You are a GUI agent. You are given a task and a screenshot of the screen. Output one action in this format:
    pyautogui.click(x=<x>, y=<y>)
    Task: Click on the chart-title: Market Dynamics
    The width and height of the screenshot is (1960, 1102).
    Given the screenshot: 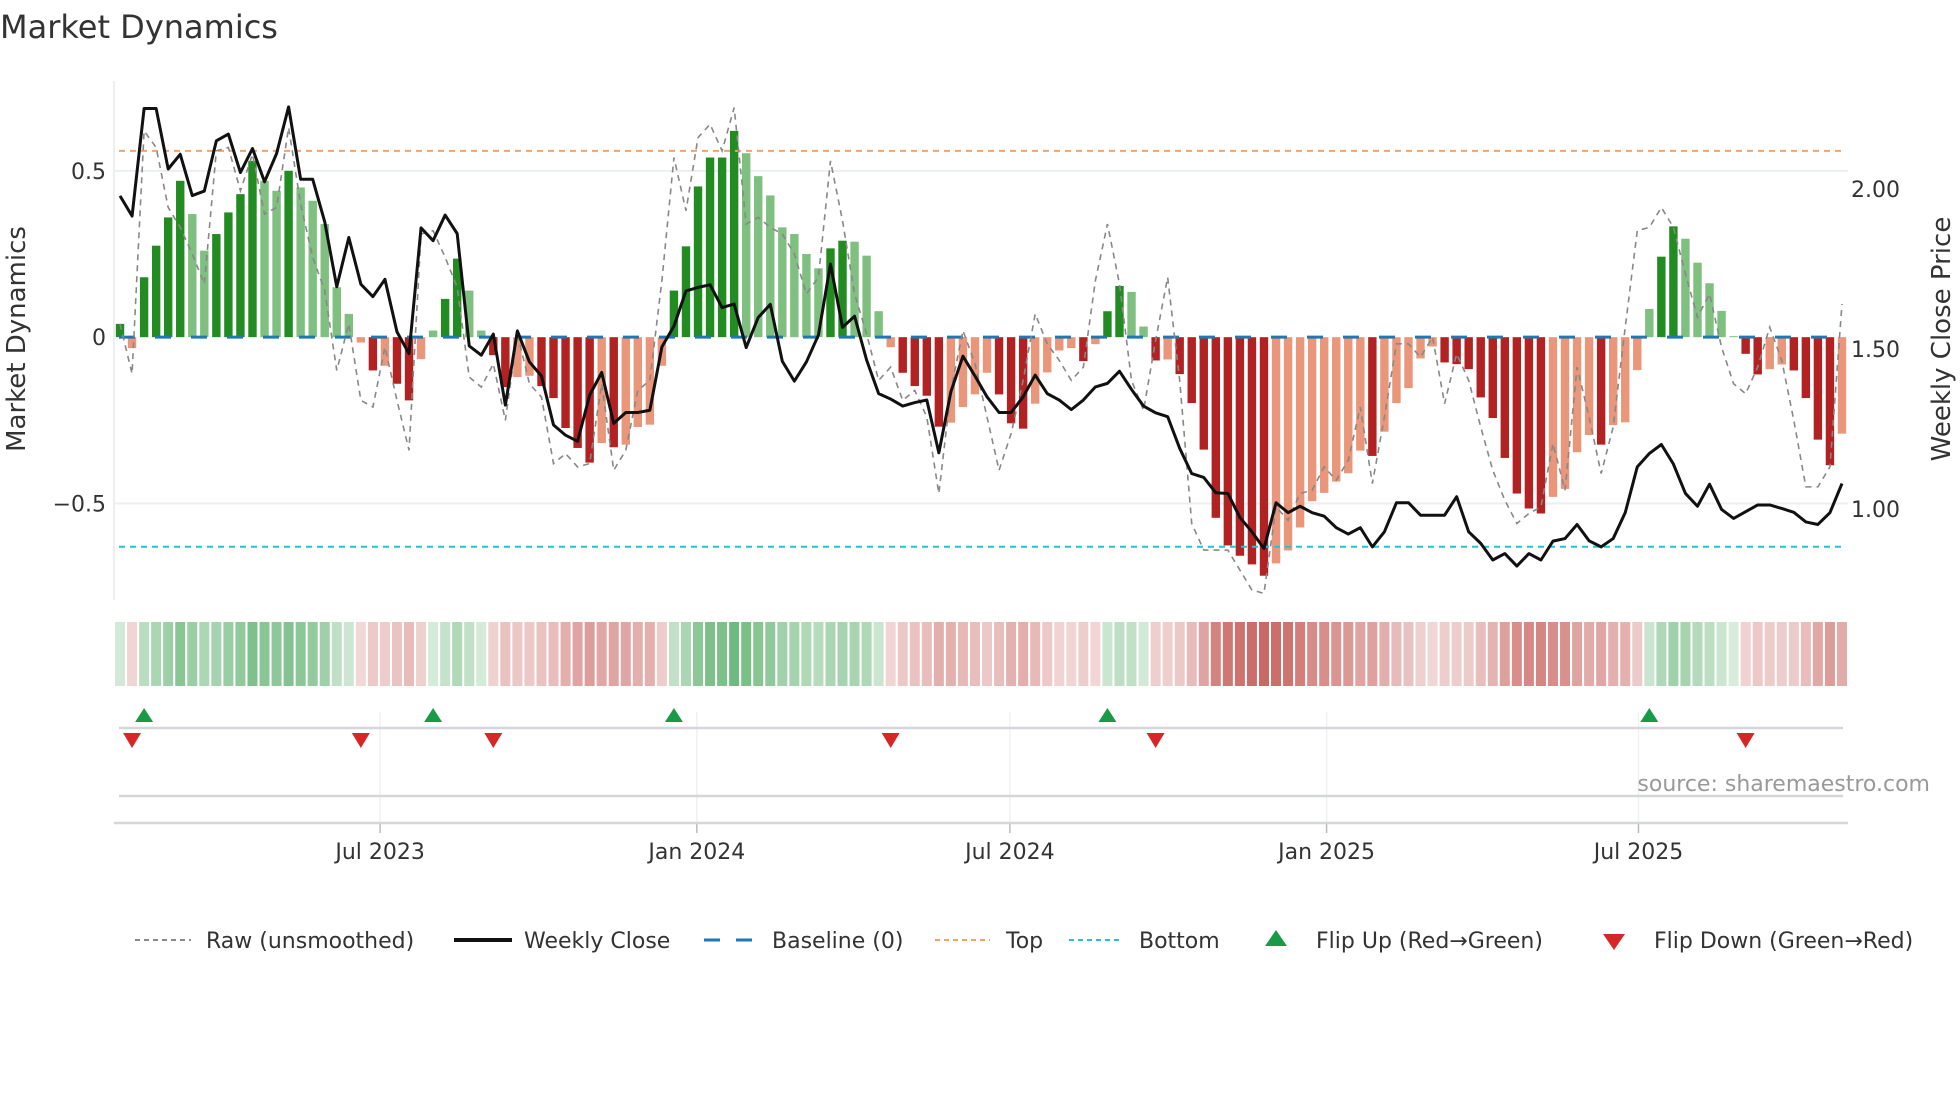 What is the action you would take?
    pyautogui.click(x=139, y=27)
    